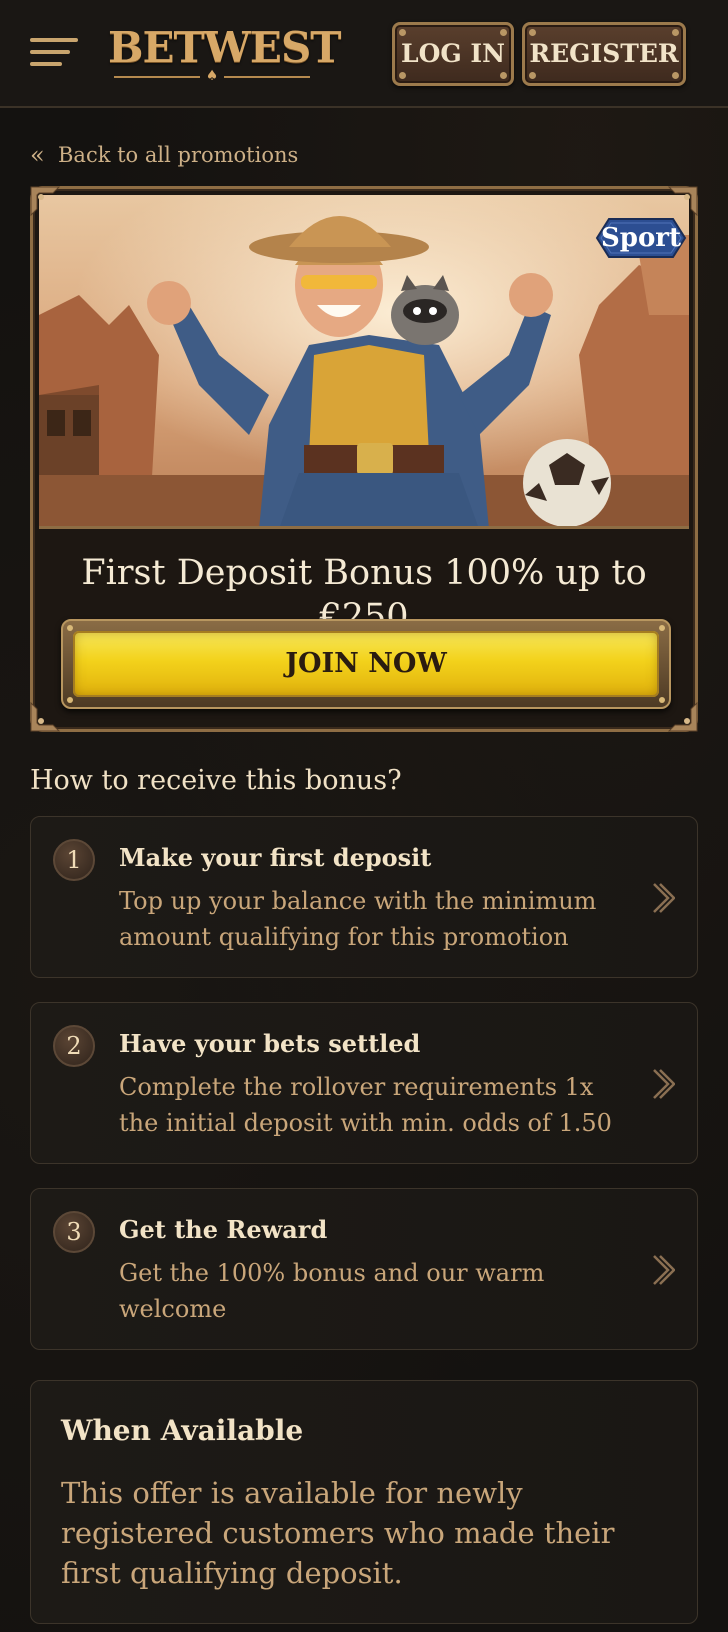 This screenshot has height=1632, width=728. Describe the element at coordinates (37, 155) in the screenshot. I see `double-chevron-left-icon: «` at that location.